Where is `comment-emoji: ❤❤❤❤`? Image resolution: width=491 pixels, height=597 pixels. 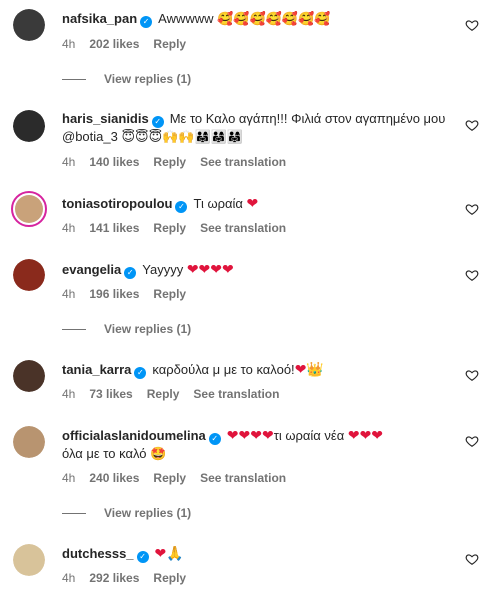 comment-emoji: ❤❤❤❤ is located at coordinates (210, 269).